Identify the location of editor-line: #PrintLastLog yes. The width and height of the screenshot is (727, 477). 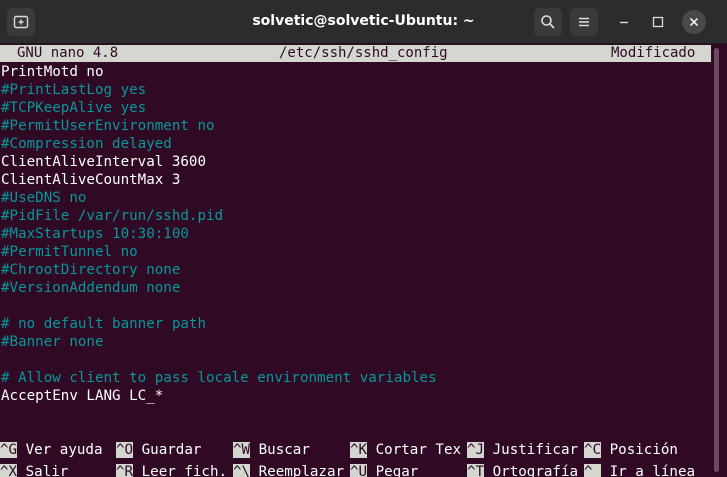
(74, 90).